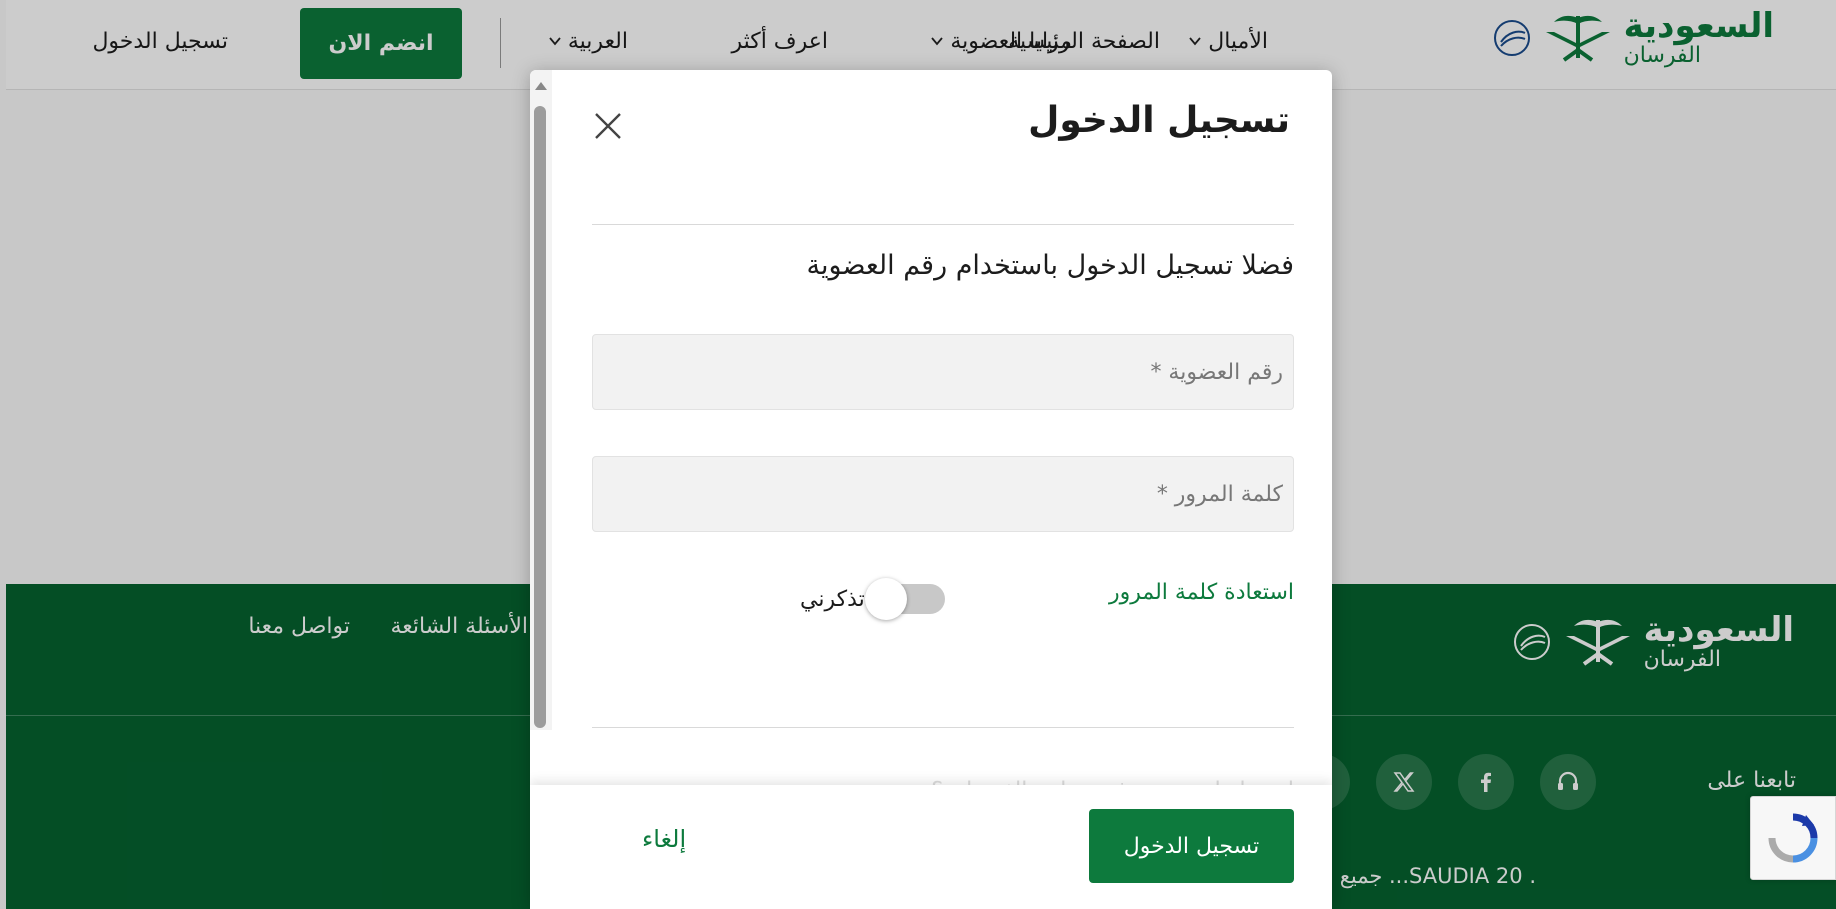 The height and width of the screenshot is (909, 1836). I want to click on remember-me-toggle, so click(904, 599).